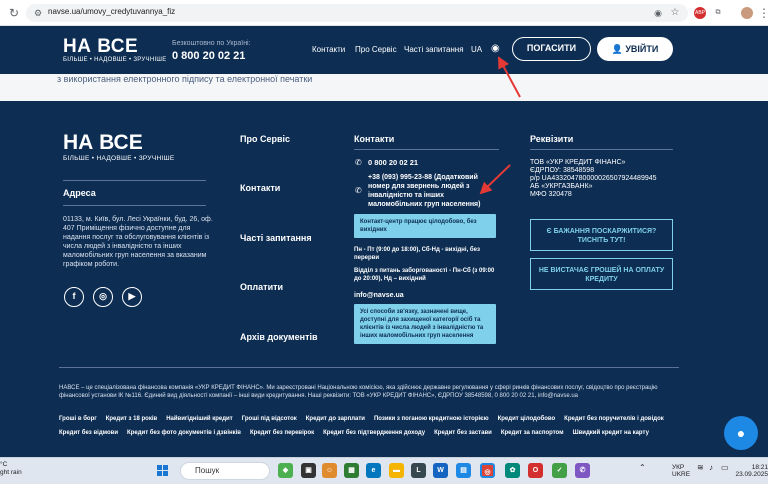 This screenshot has height=484, width=768. I want to click on reload-icon: ↻, so click(14, 13).